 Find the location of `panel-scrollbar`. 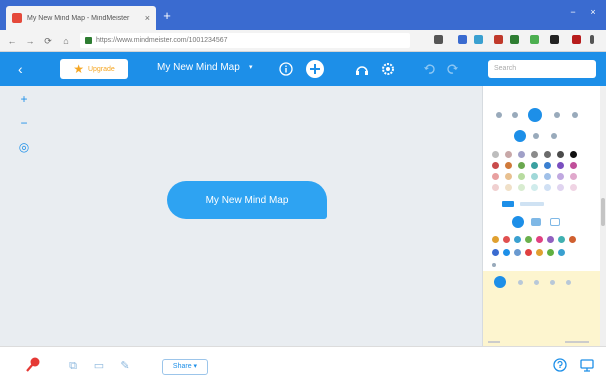

panel-scrollbar is located at coordinates (603, 216).